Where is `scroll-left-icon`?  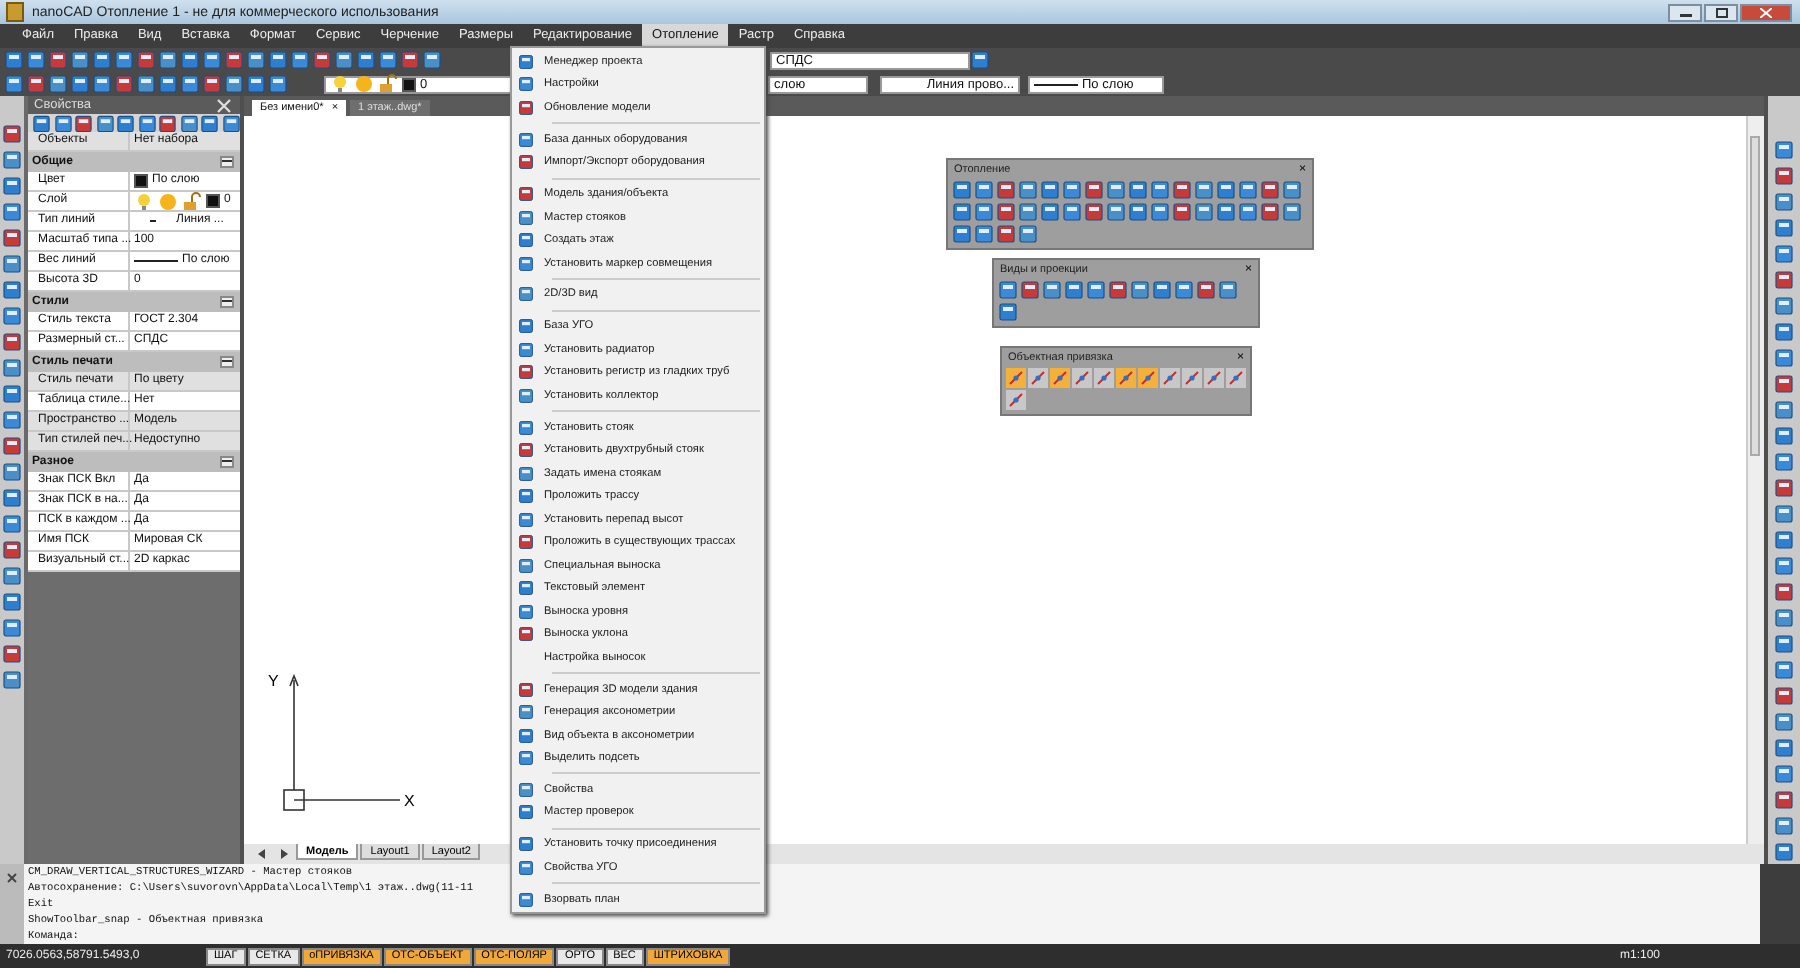
scroll-left-icon is located at coordinates (262, 854).